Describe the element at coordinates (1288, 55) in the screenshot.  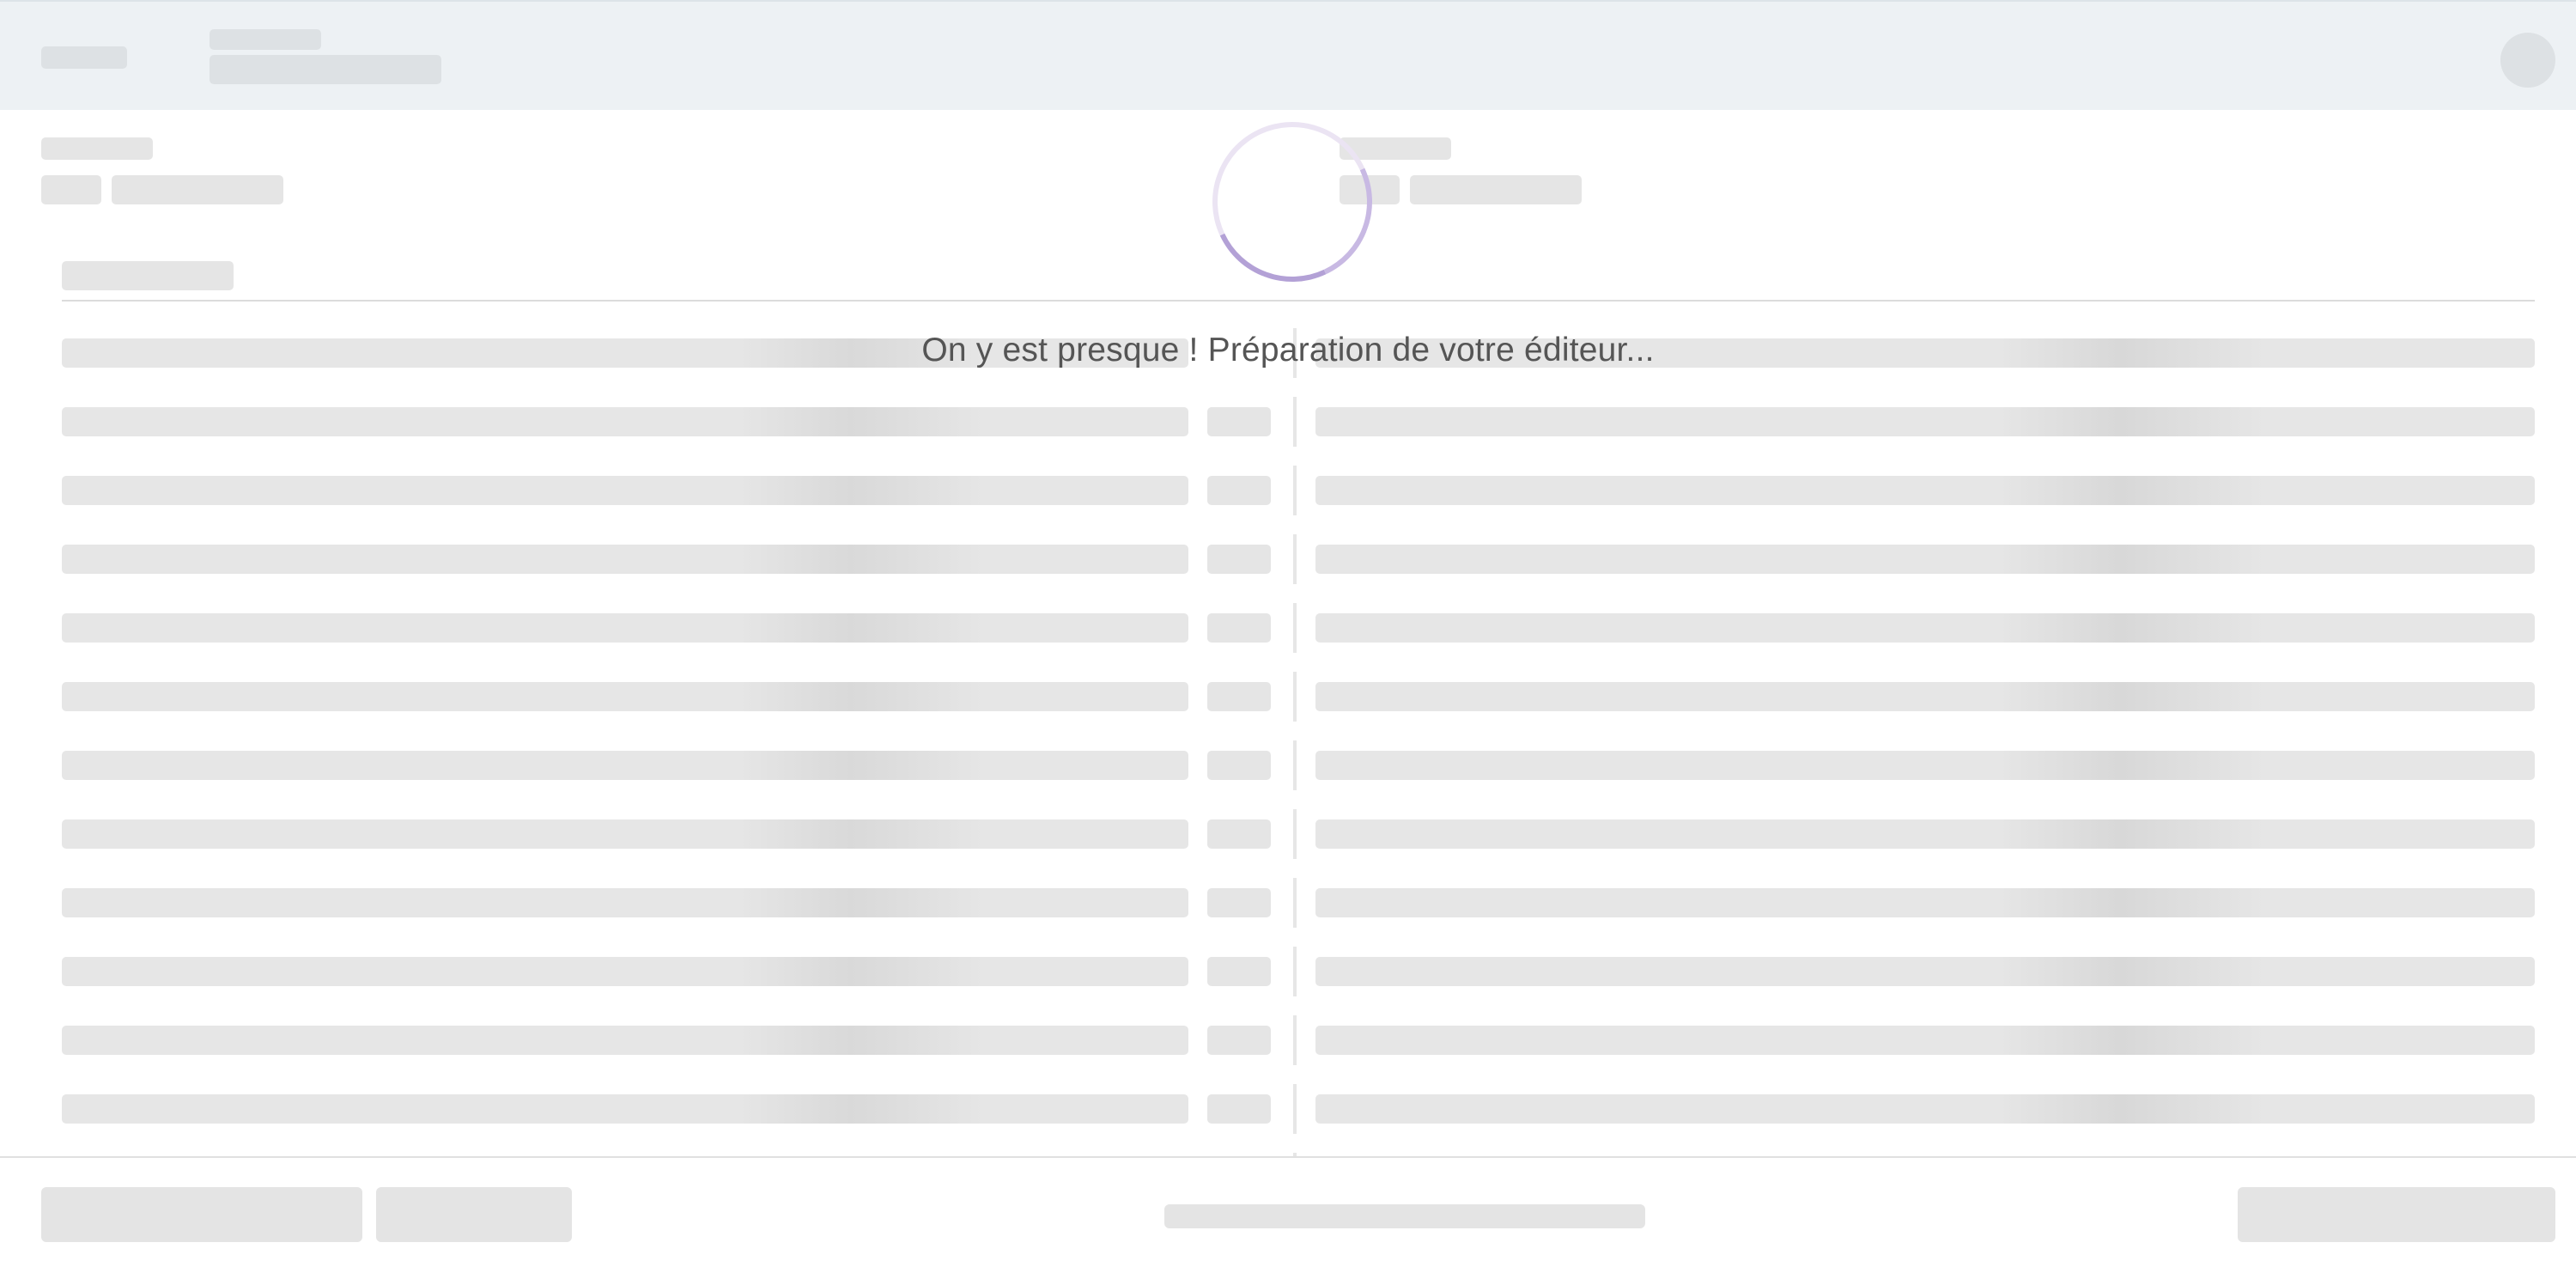
I see `header-placeholder` at that location.